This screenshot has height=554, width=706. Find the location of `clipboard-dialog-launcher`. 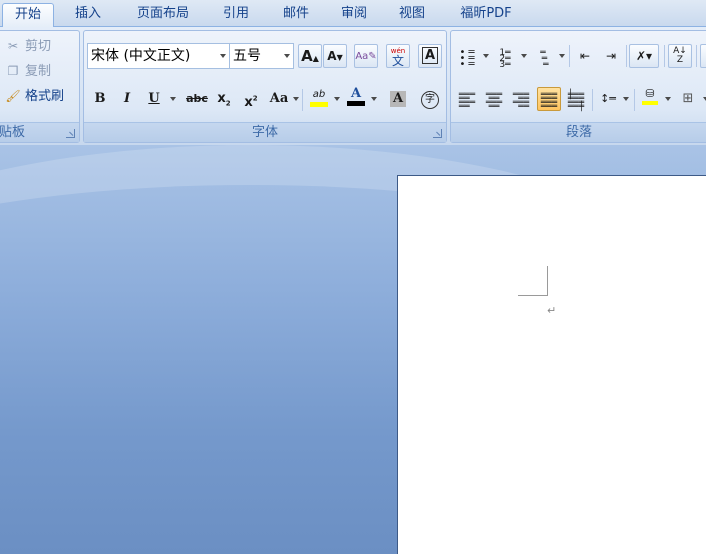

clipboard-dialog-launcher is located at coordinates (70, 133).